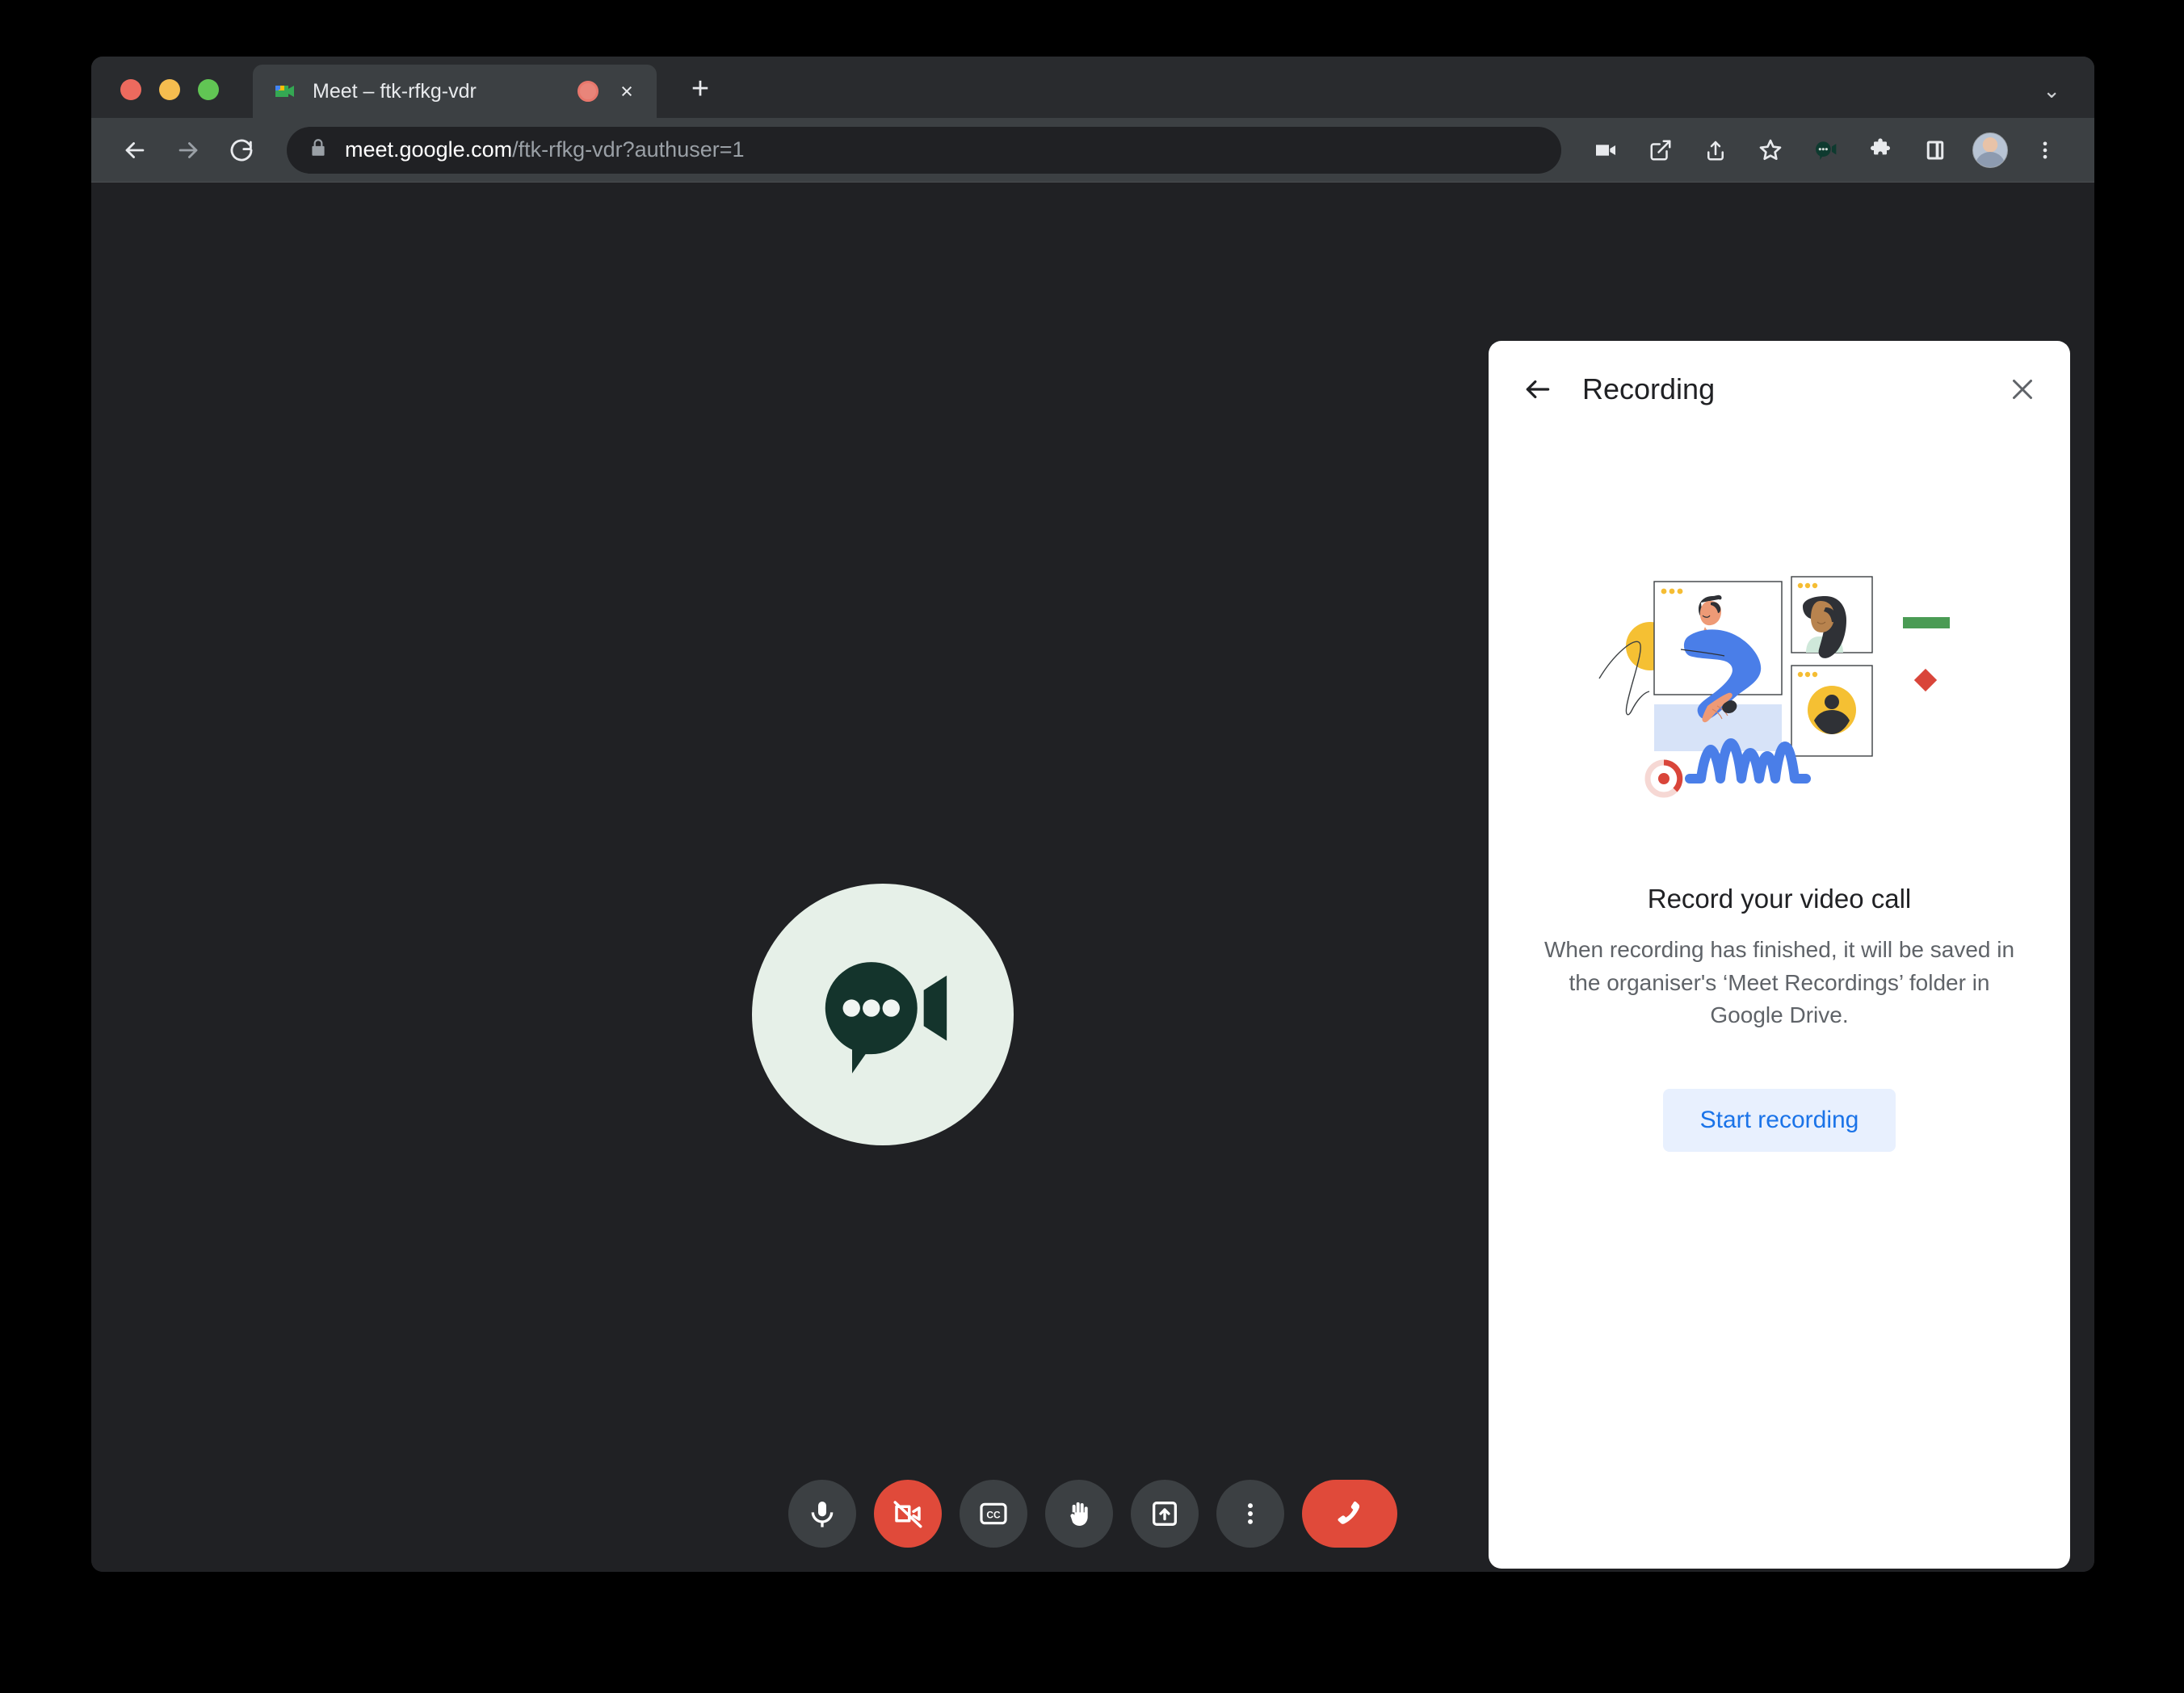 The width and height of the screenshot is (2184, 1693). Describe the element at coordinates (429, 149) in the screenshot. I see `url-host: meet.google.com` at that location.